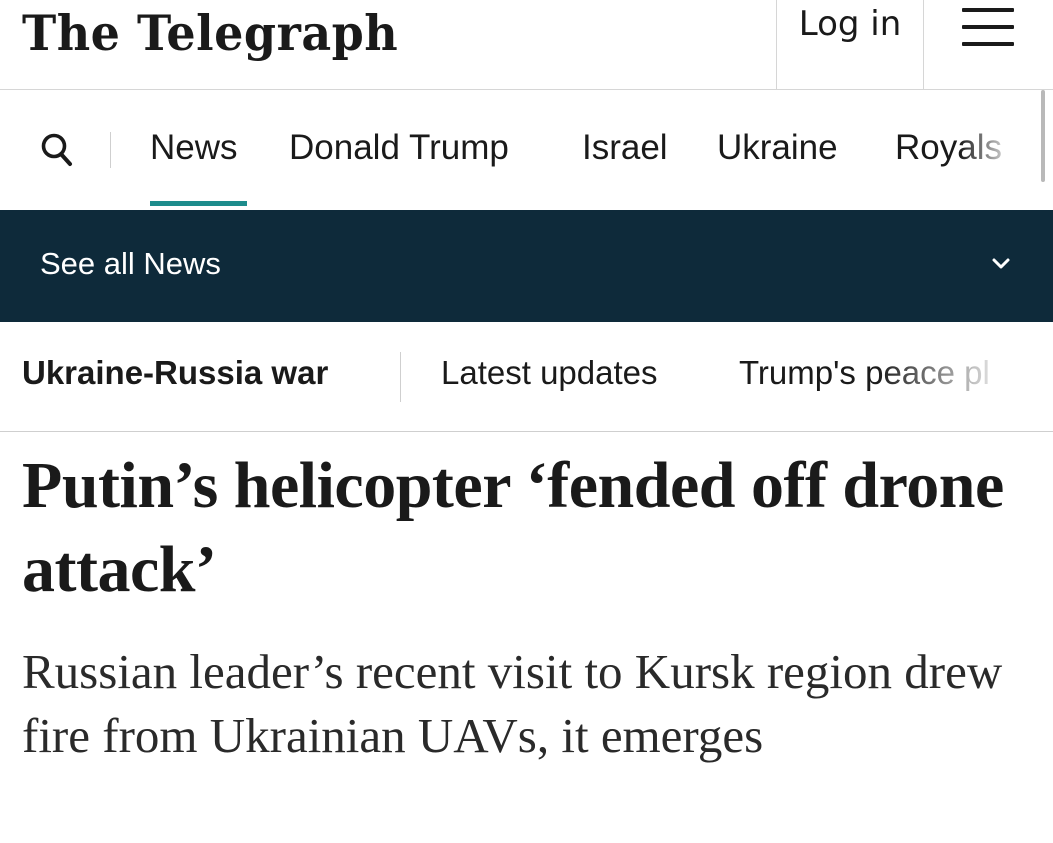 The width and height of the screenshot is (1053, 843). I want to click on nav-item-news: News, so click(194, 148).